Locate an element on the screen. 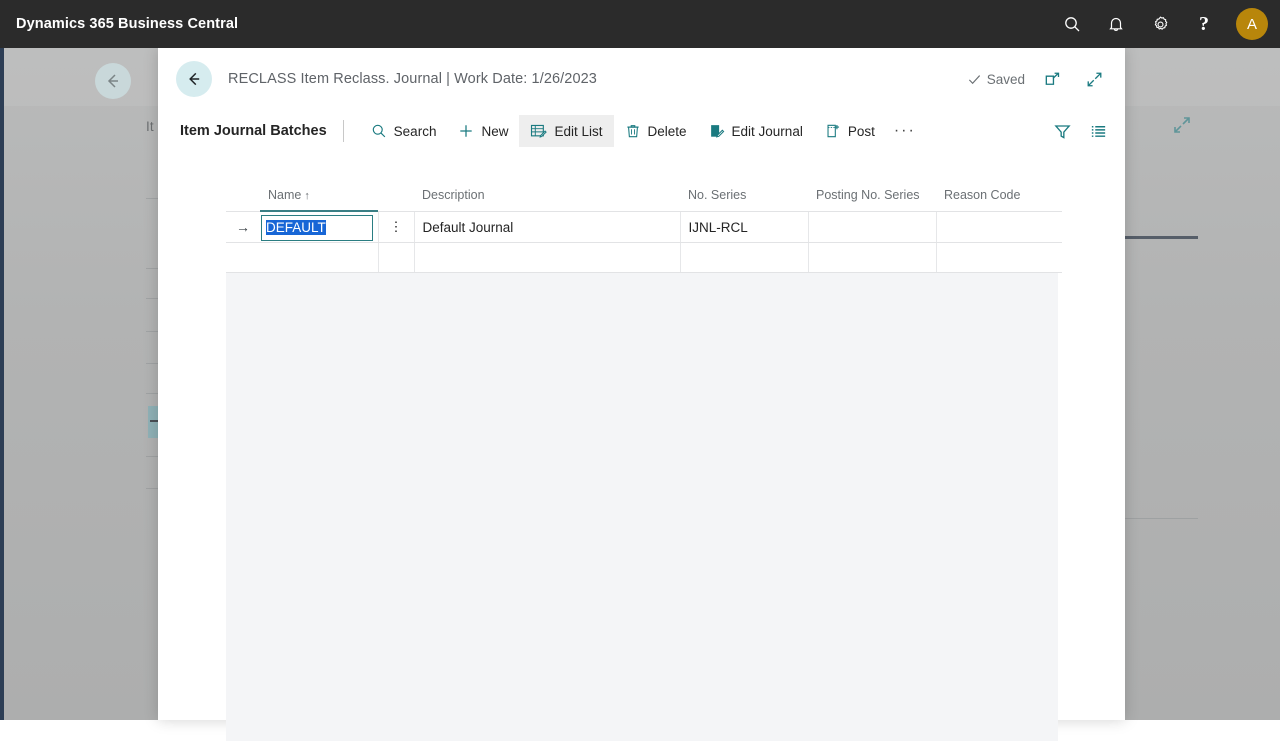 Image resolution: width=1280 pixels, height=741 pixels. avatar: A is located at coordinates (1252, 24).